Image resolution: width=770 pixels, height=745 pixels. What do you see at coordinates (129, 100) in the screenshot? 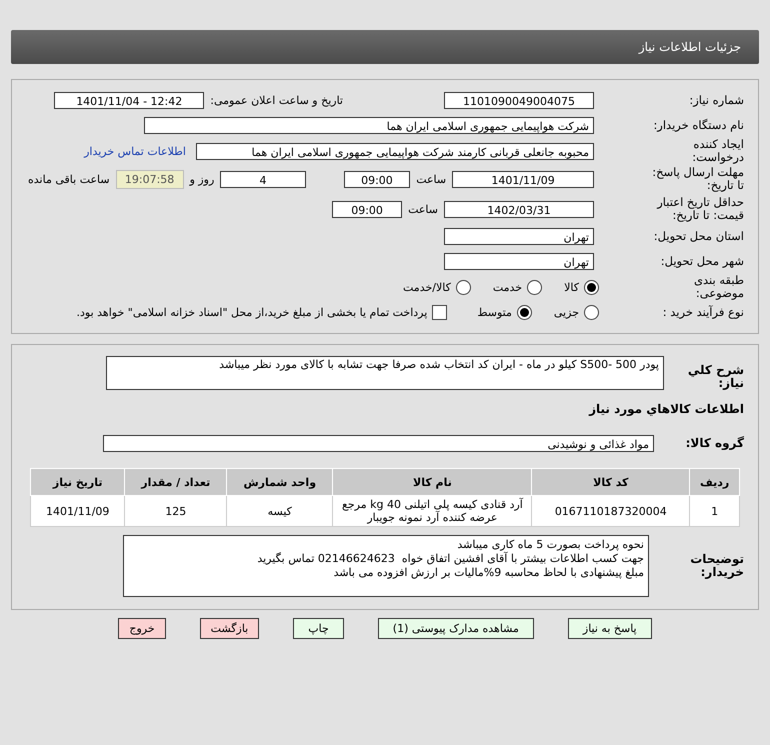
I see `announce-date-field: 1401/11/04 - 12:42` at bounding box center [129, 100].